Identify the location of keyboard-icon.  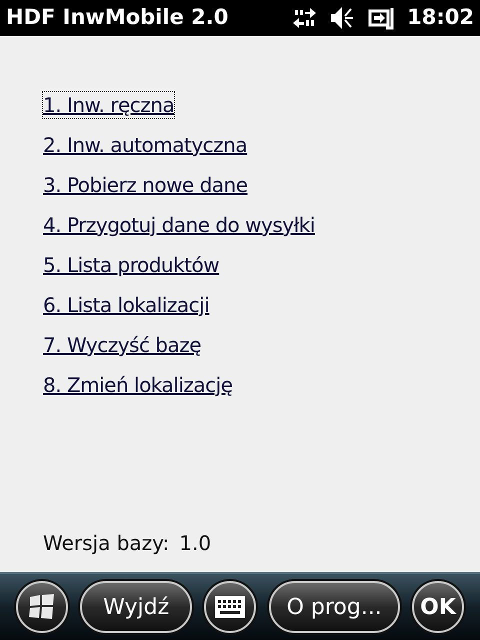
(230, 607).